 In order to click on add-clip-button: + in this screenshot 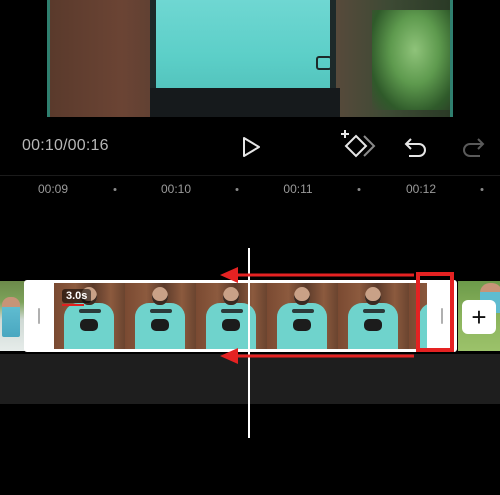, I will do `click(479, 317)`.